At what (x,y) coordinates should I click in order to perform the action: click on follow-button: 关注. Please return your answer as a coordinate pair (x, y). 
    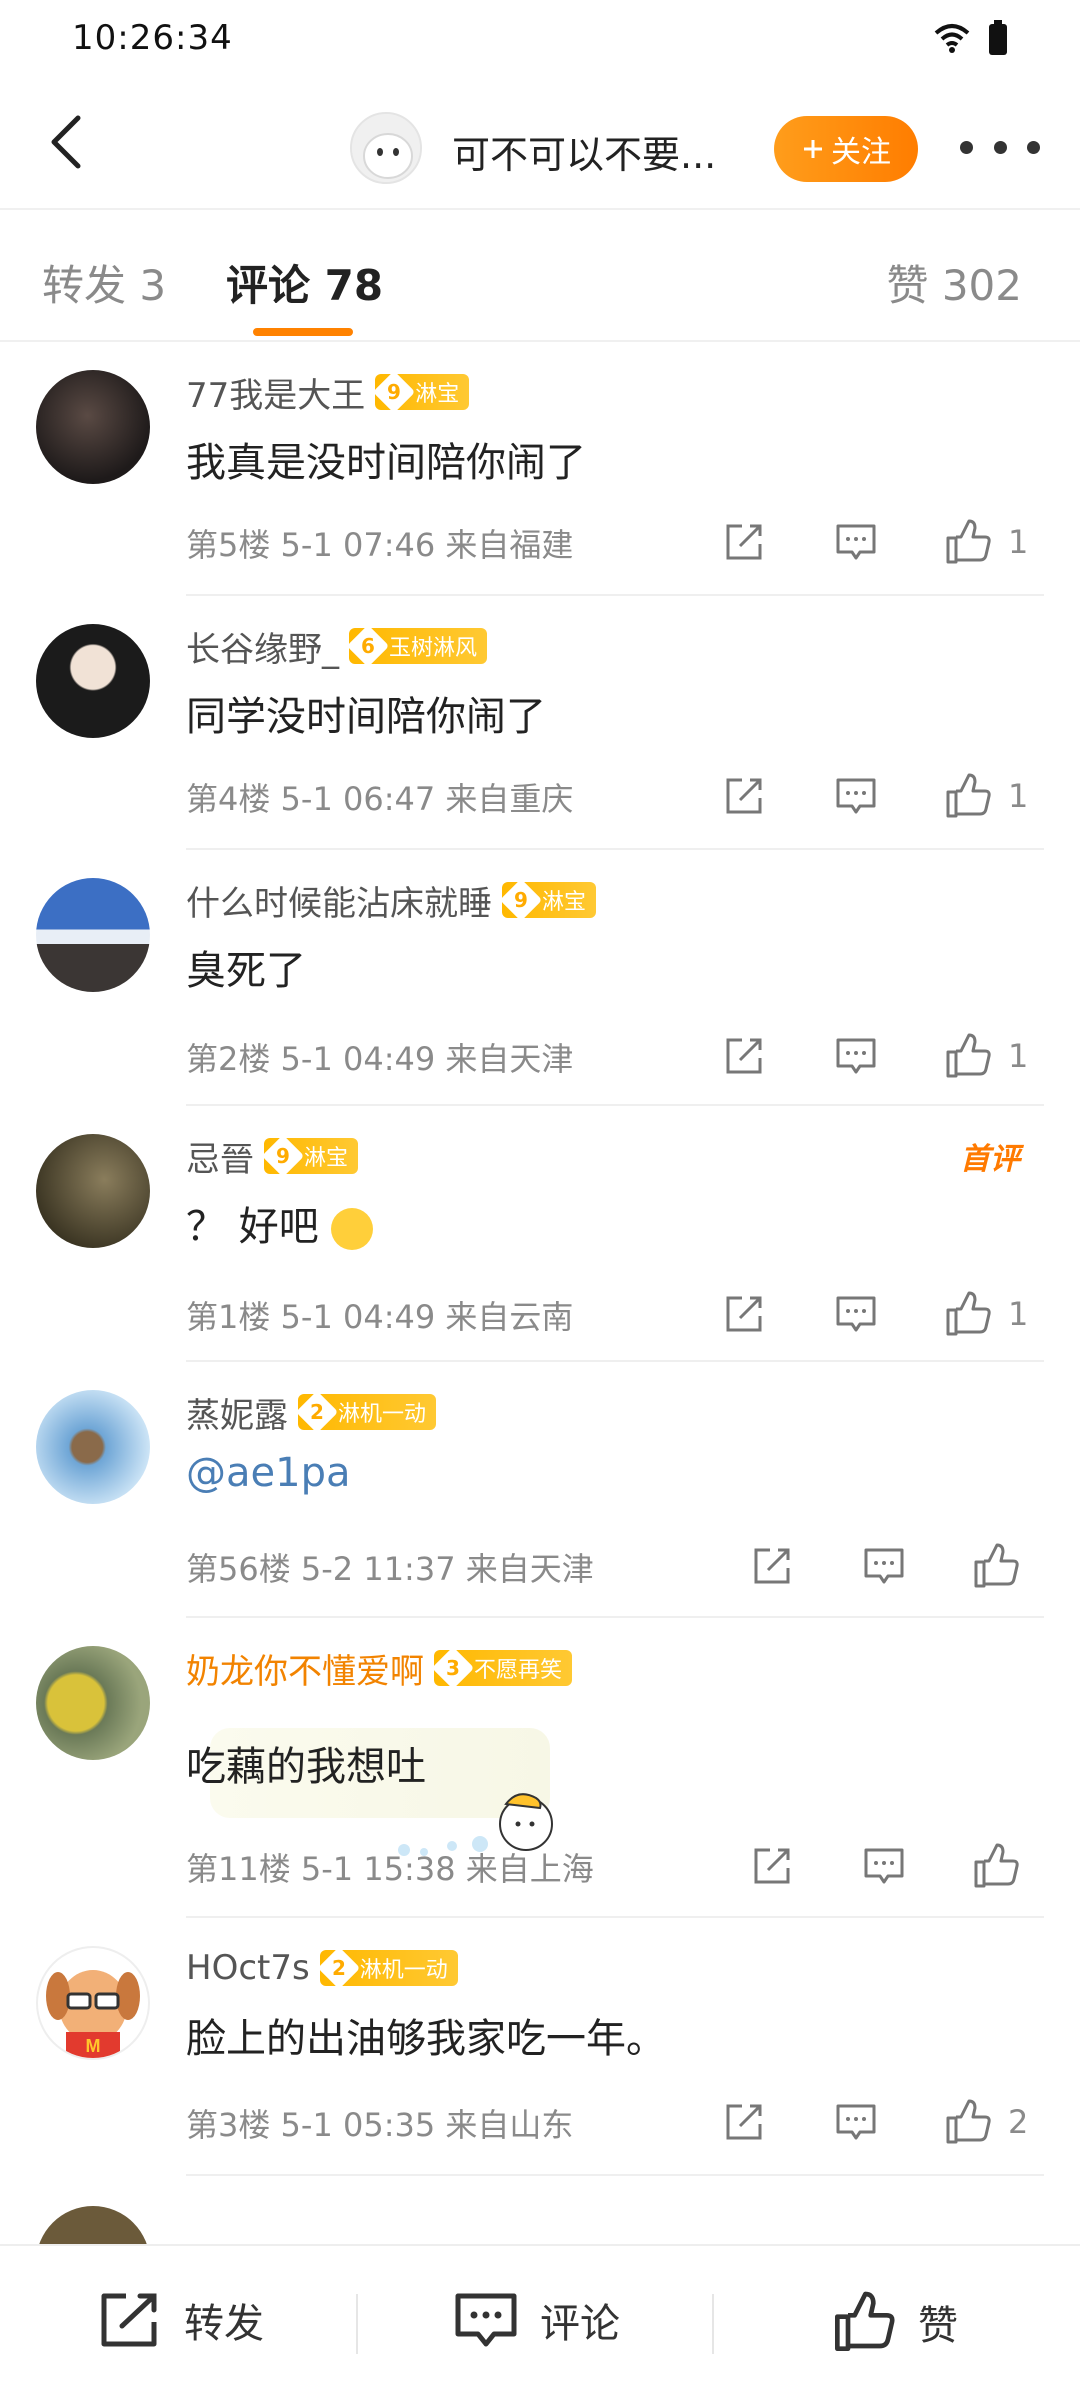
    Looking at the image, I should click on (846, 149).